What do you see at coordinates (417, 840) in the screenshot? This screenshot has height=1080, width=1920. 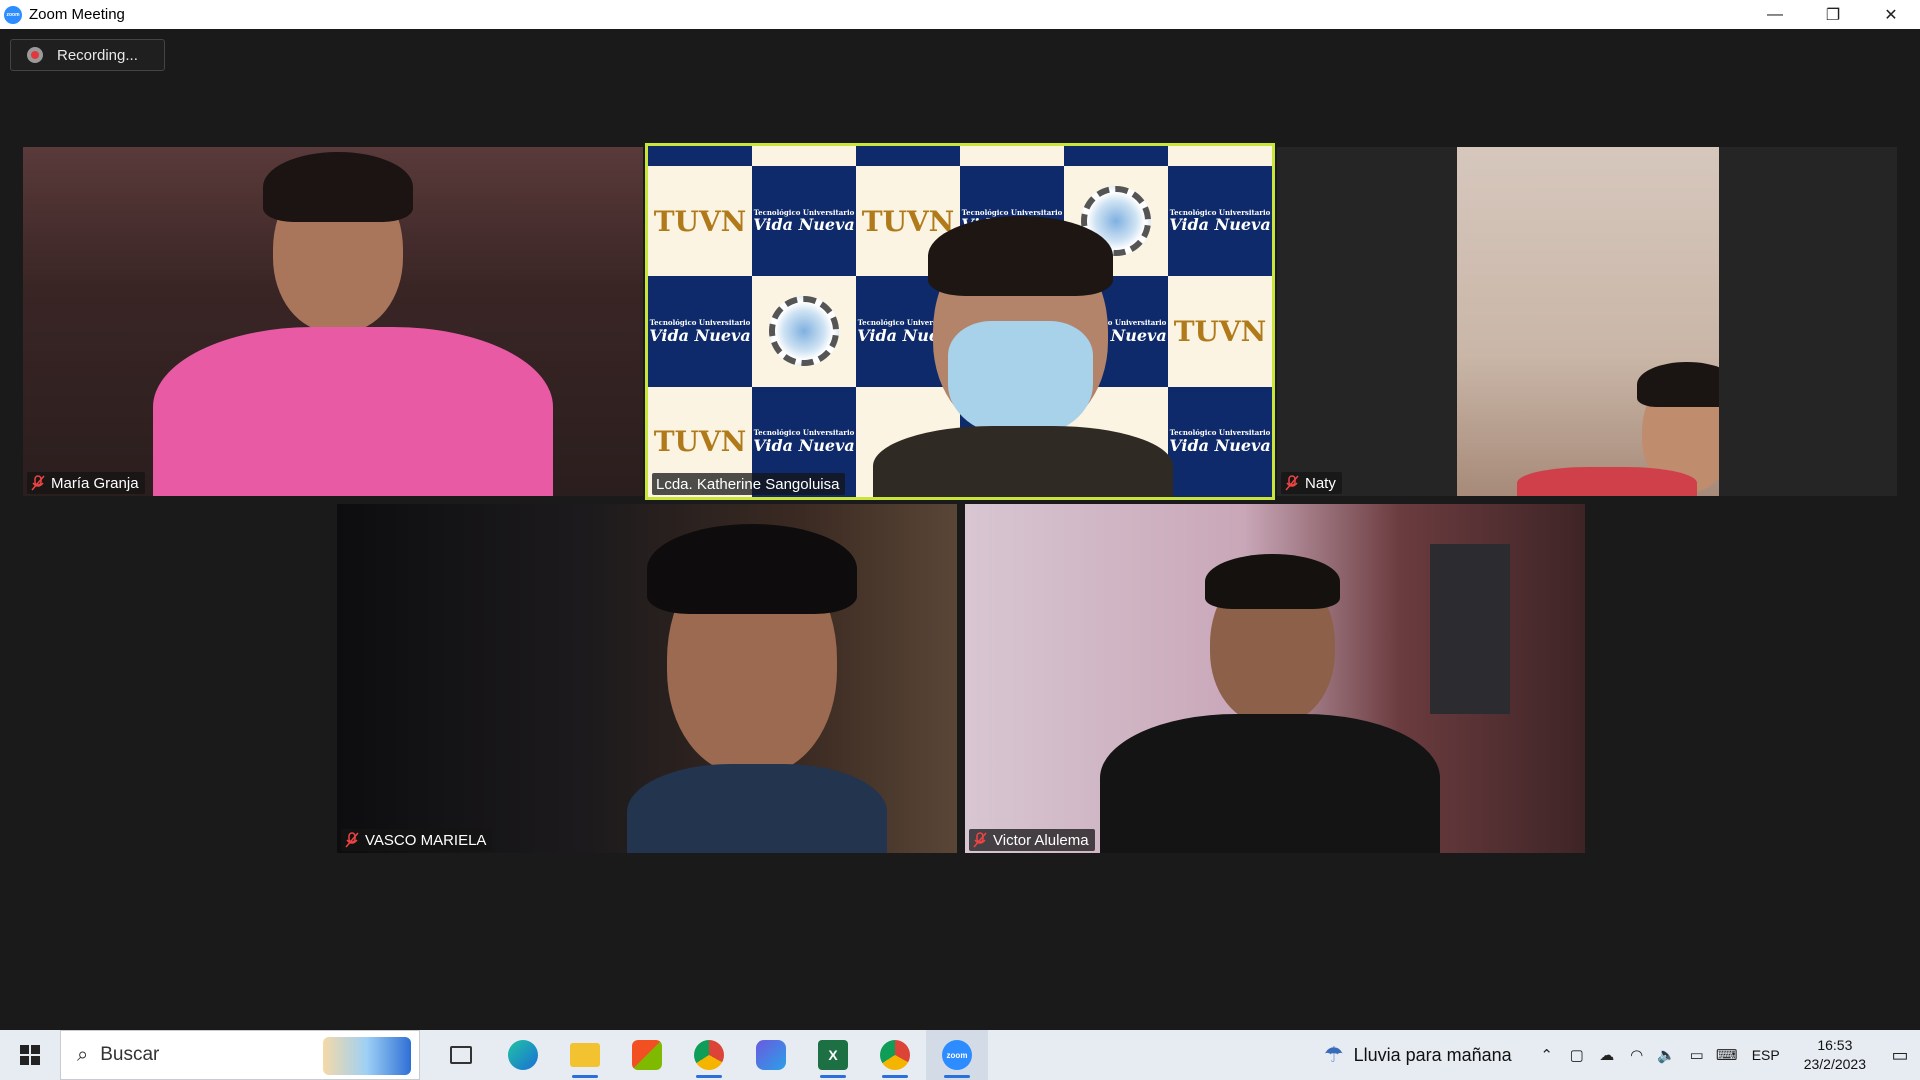 I see `participant-name-label: VASCO MARIELA` at bounding box center [417, 840].